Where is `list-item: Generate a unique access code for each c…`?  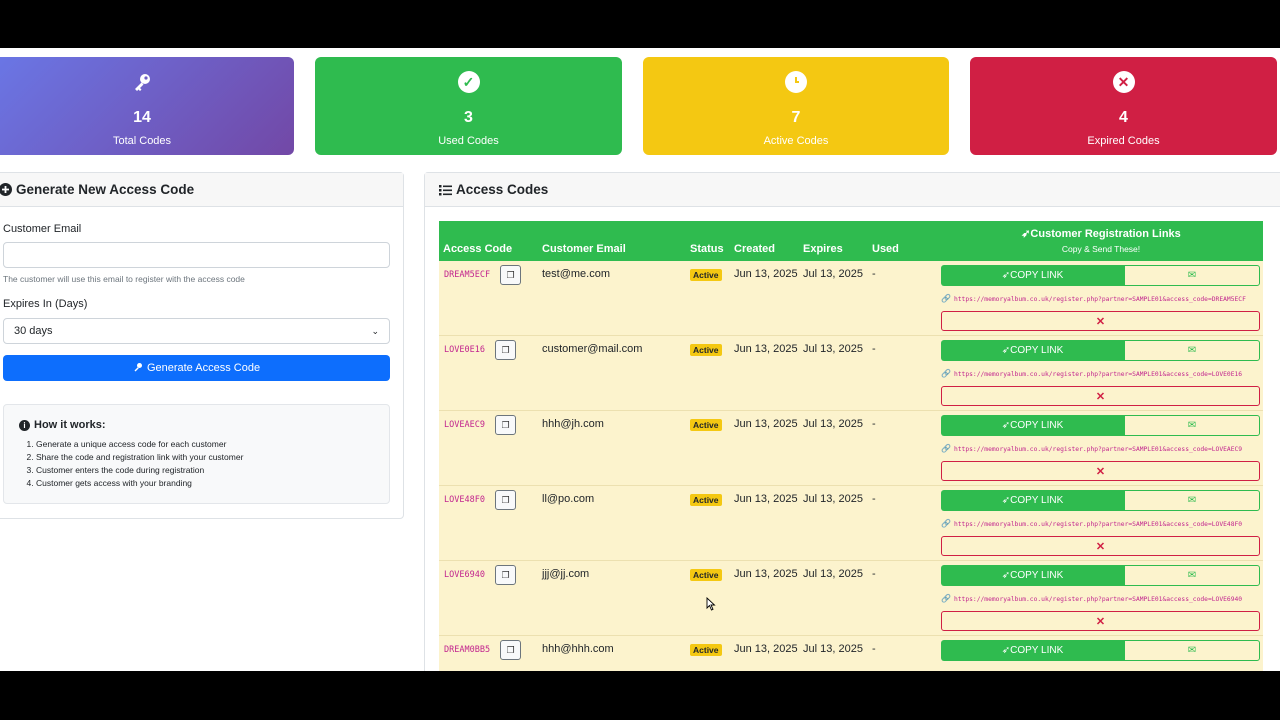
list-item: Generate a unique access code for each c… is located at coordinates (139, 444).